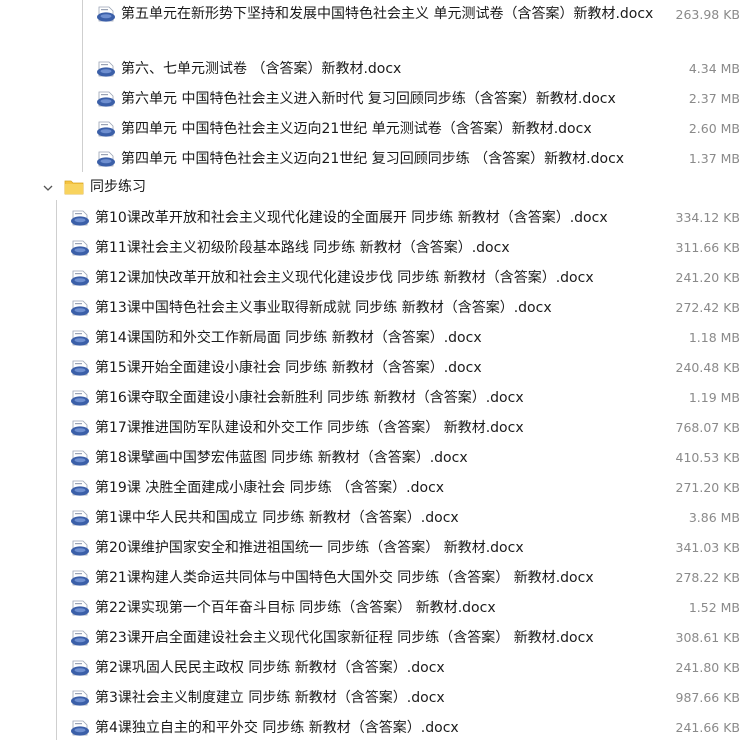 Image resolution: width=748 pixels, height=743 pixels. What do you see at coordinates (48, 188) in the screenshot?
I see `chevron-down-icon` at bounding box center [48, 188].